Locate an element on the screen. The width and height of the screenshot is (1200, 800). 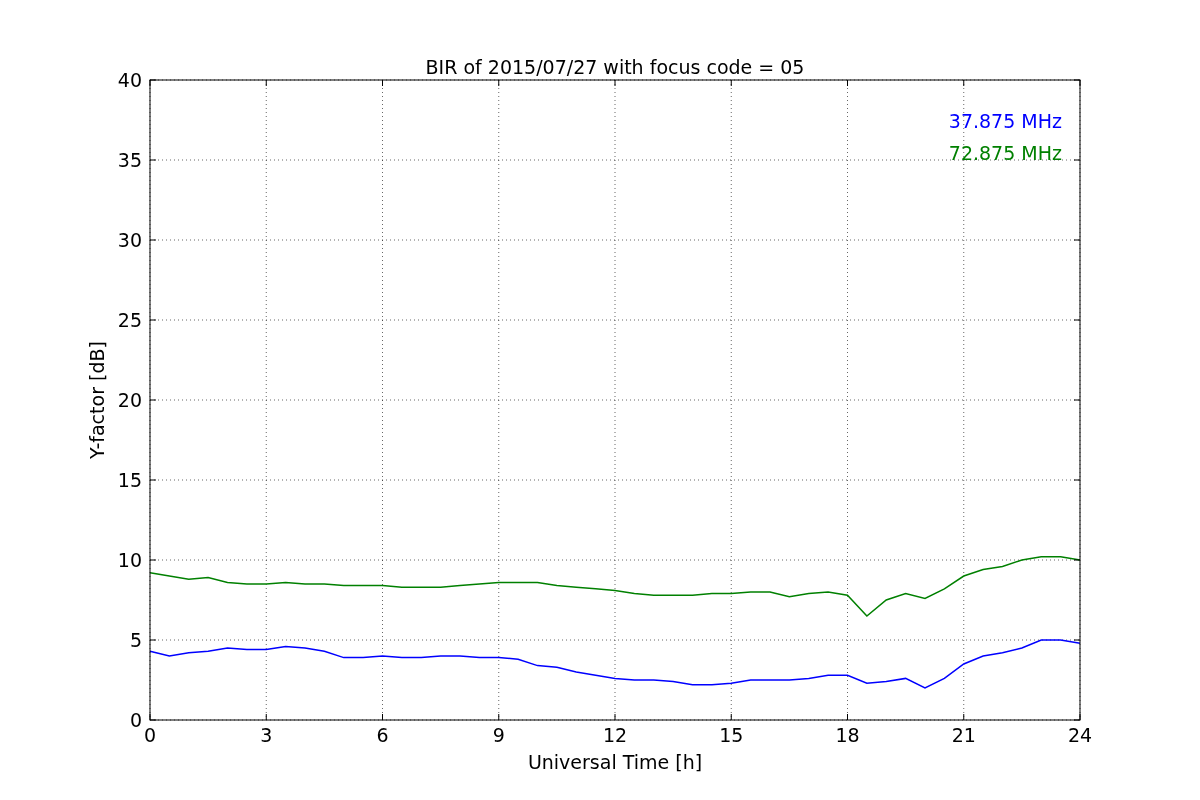
x-tick-label: 24 is located at coordinates (1080, 735).